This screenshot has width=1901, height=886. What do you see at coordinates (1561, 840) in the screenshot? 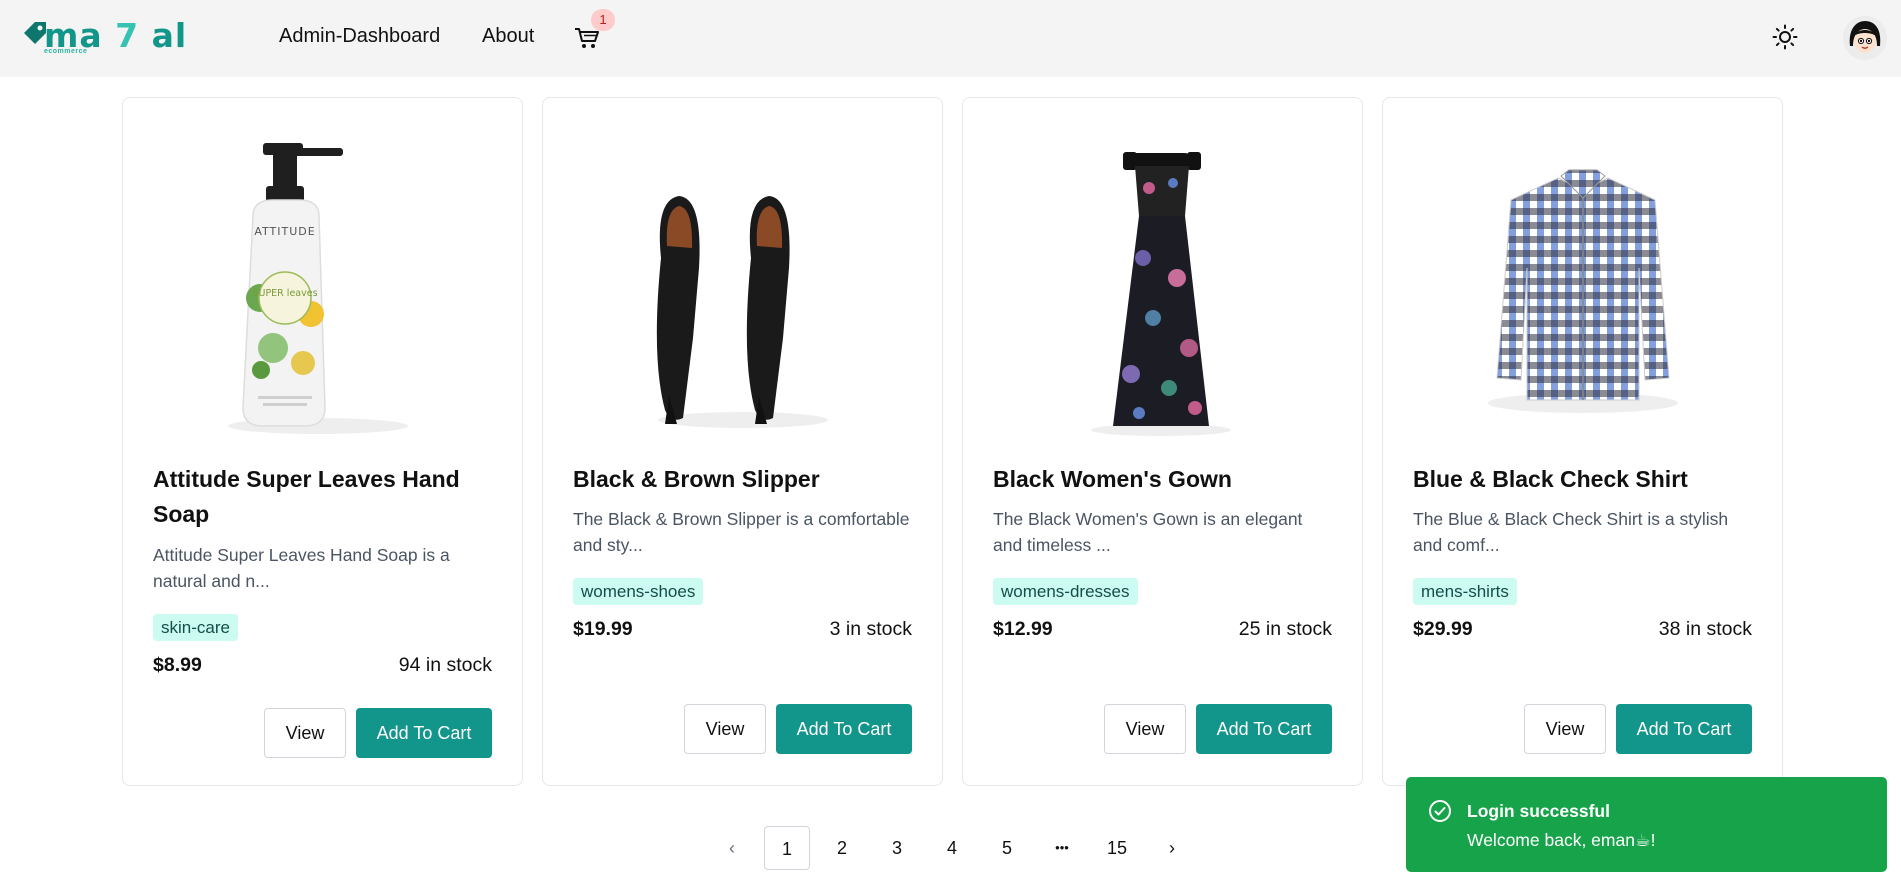
I see `toast-message: Welcome back, eman☕!` at bounding box center [1561, 840].